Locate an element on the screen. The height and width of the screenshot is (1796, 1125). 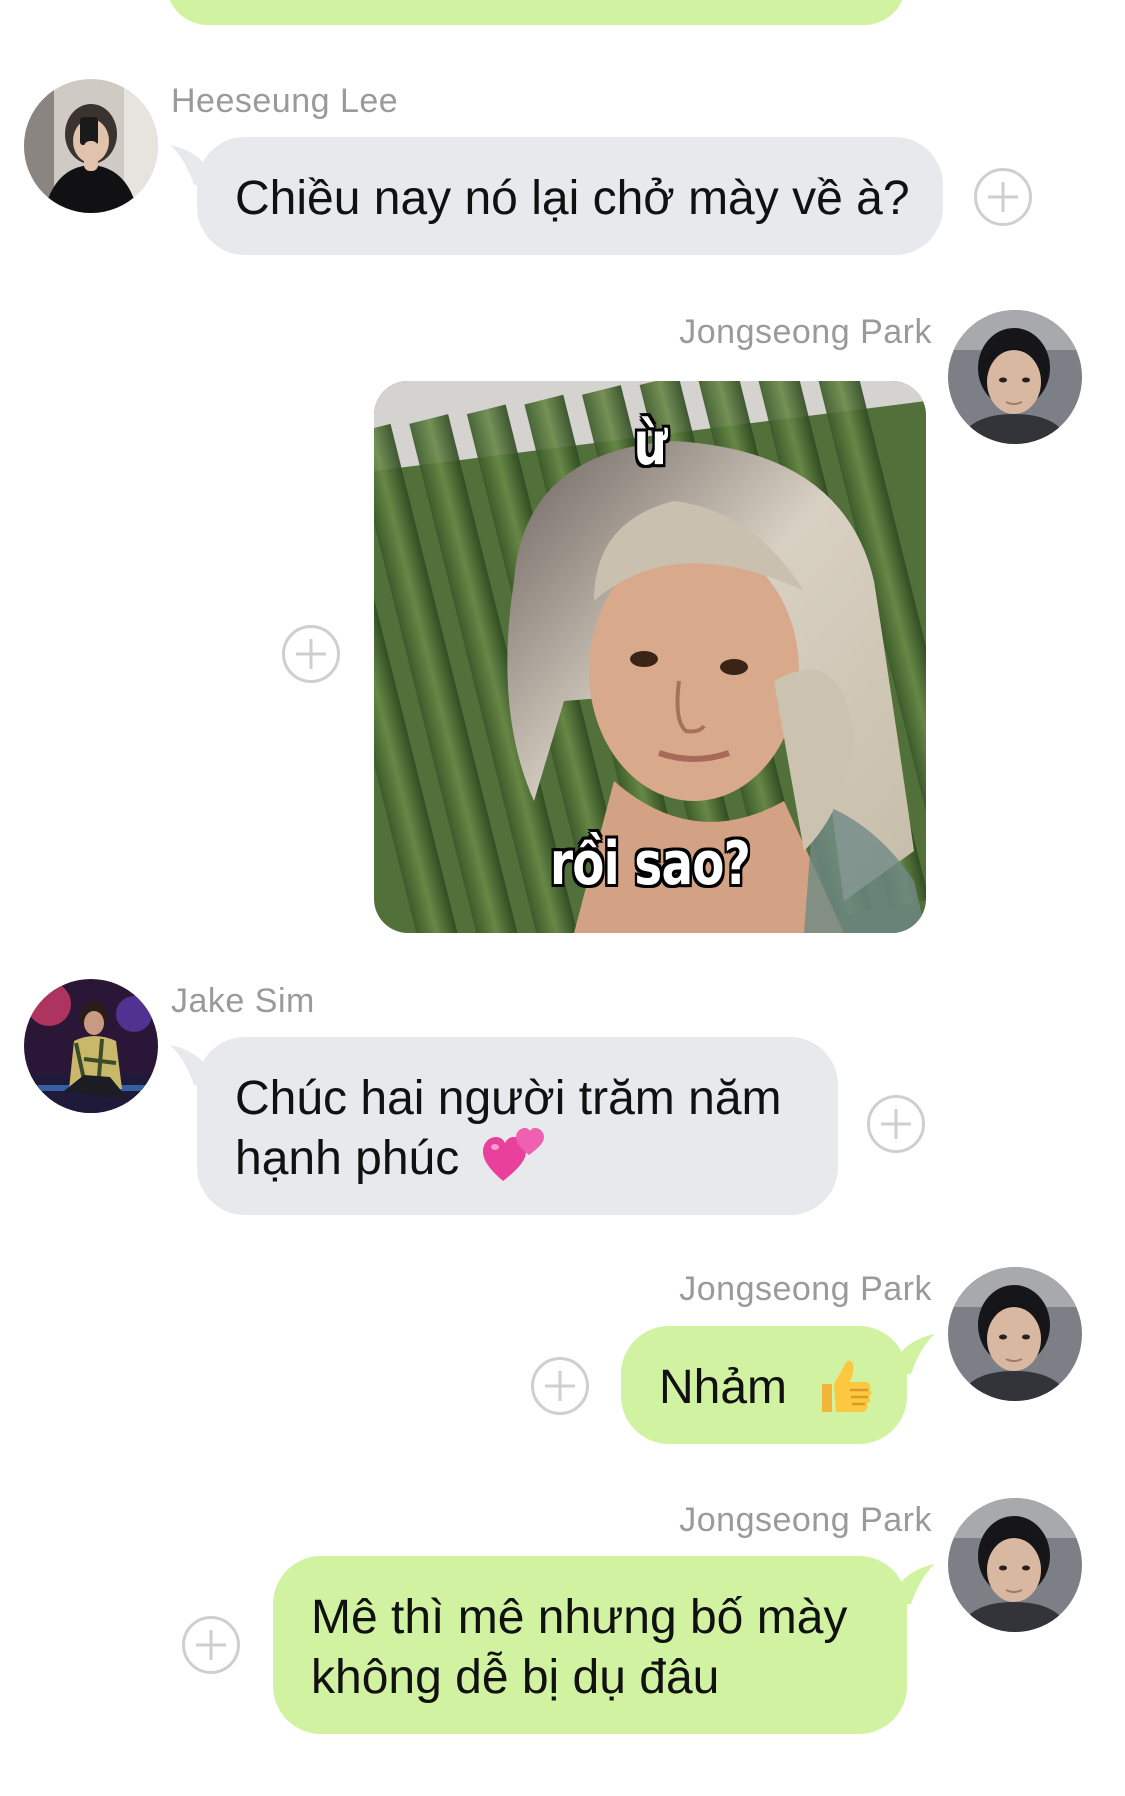
message-bubble: Chúc hai người trăm năm hạnh phúc is located at coordinates (517, 1126).